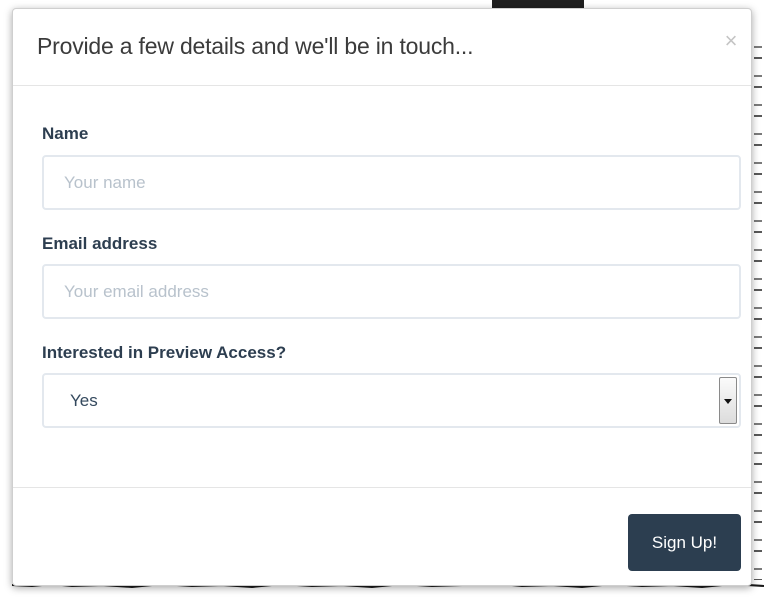  What do you see at coordinates (84, 400) in the screenshot?
I see `preview-access-selected-value: Yes` at bounding box center [84, 400].